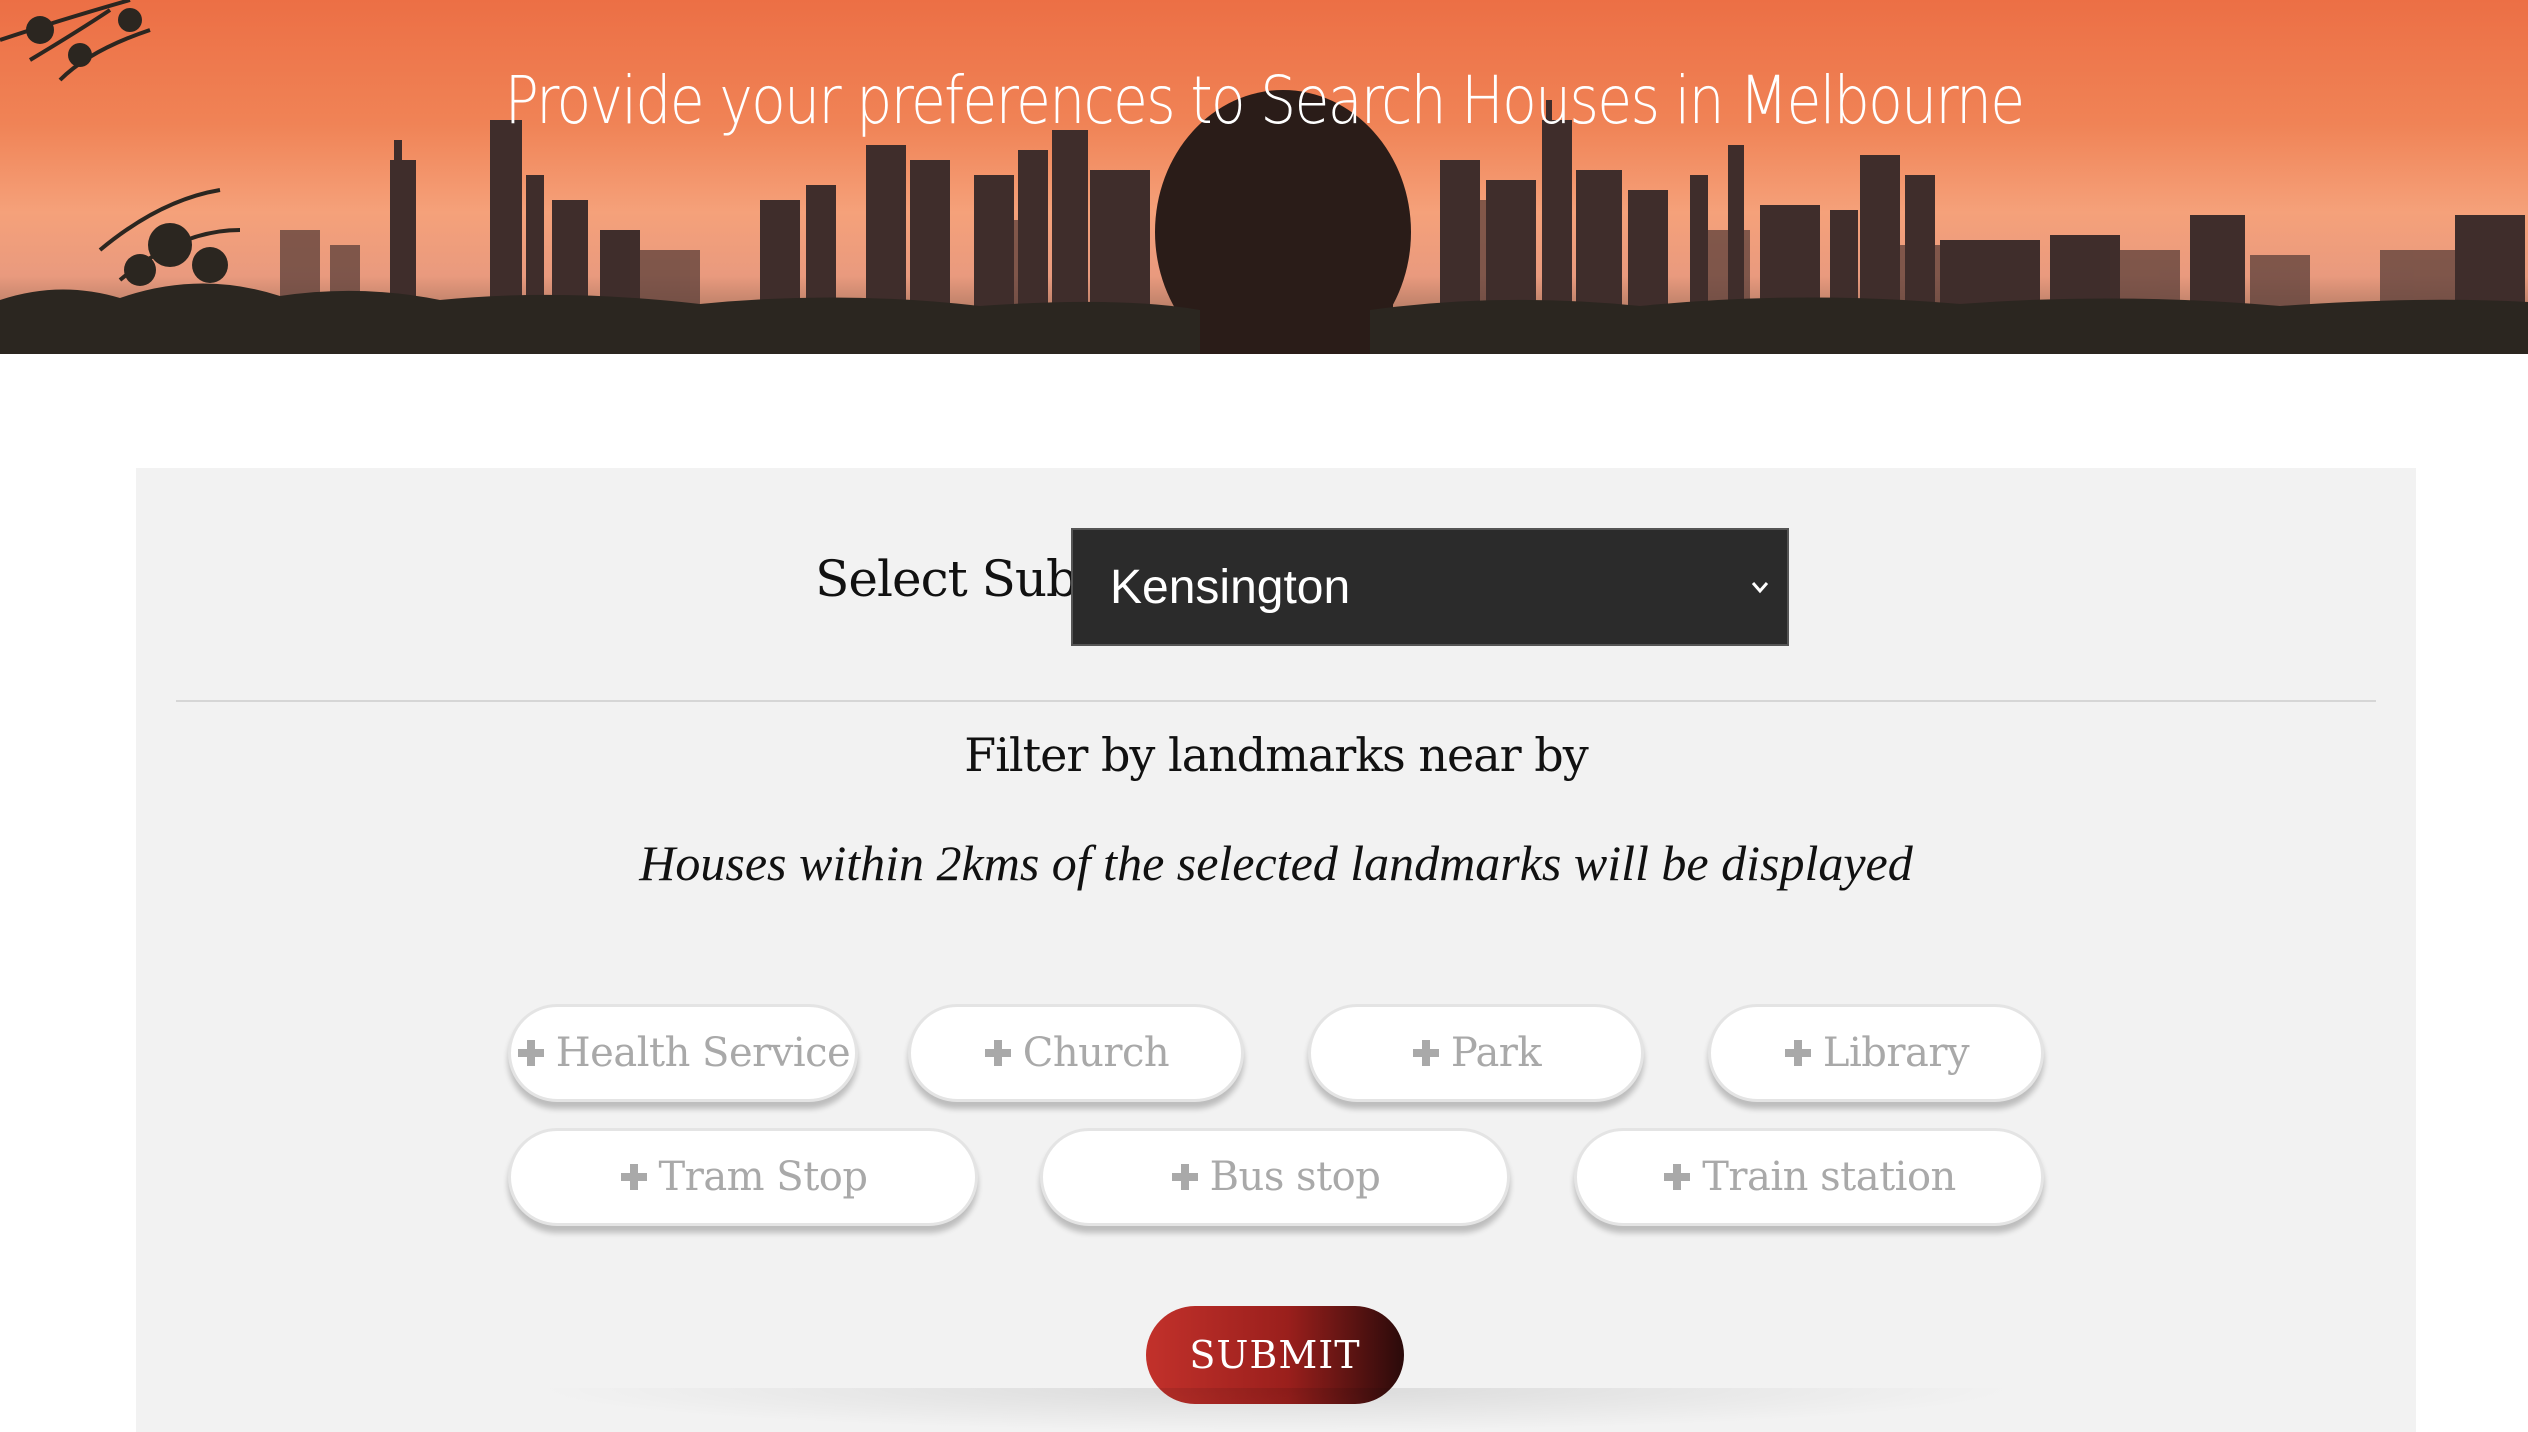 The height and width of the screenshot is (1432, 2528). What do you see at coordinates (1276, 701) in the screenshot?
I see `section-divider` at bounding box center [1276, 701].